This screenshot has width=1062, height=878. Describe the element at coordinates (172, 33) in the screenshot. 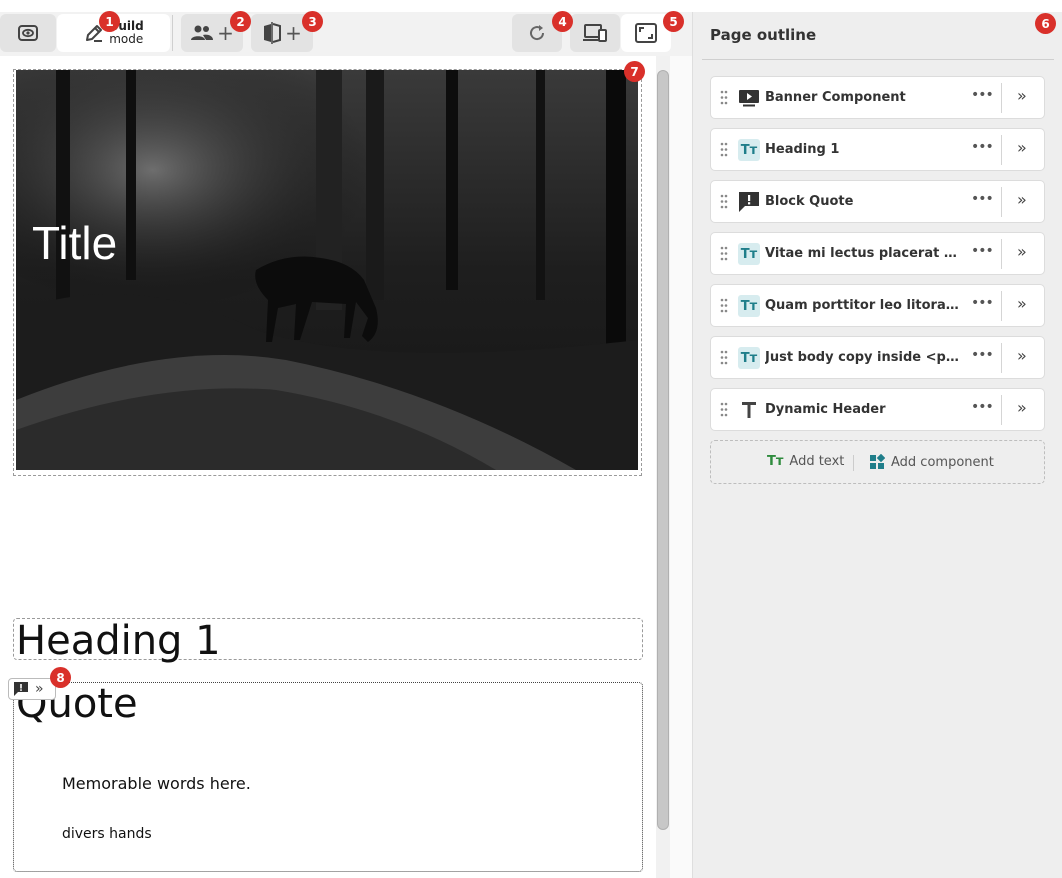

I see `toolbar-divider` at that location.